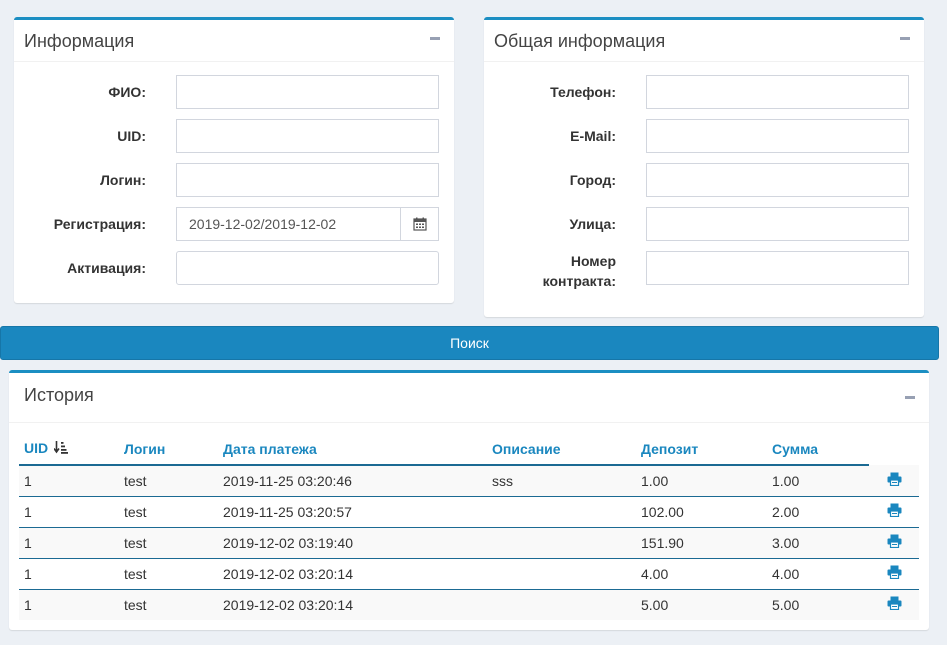 This screenshot has width=947, height=645. I want to click on column-header-actions, so click(894, 449).